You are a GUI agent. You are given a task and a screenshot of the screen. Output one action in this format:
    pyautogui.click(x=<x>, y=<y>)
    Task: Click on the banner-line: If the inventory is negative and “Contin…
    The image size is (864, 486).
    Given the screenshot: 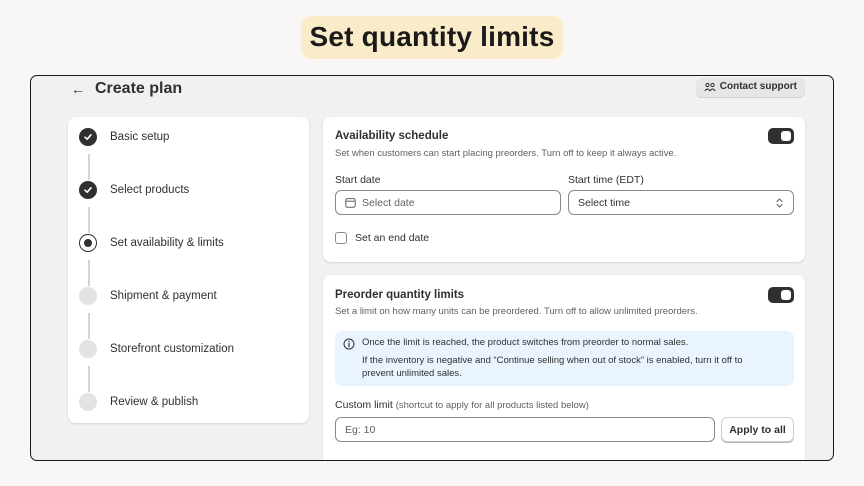 What is the action you would take?
    pyautogui.click(x=552, y=360)
    